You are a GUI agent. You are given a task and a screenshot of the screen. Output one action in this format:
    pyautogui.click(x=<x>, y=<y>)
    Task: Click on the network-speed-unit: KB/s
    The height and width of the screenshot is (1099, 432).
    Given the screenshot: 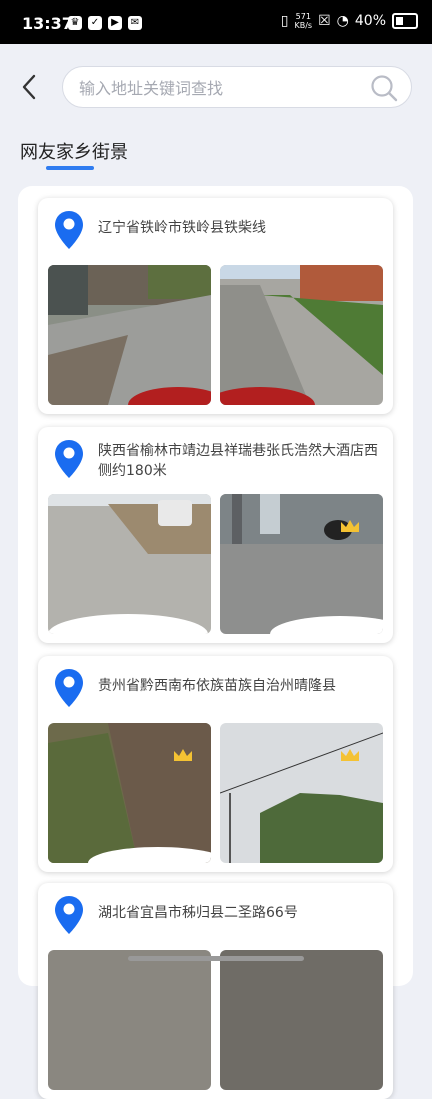 What is the action you would take?
    pyautogui.click(x=303, y=25)
    